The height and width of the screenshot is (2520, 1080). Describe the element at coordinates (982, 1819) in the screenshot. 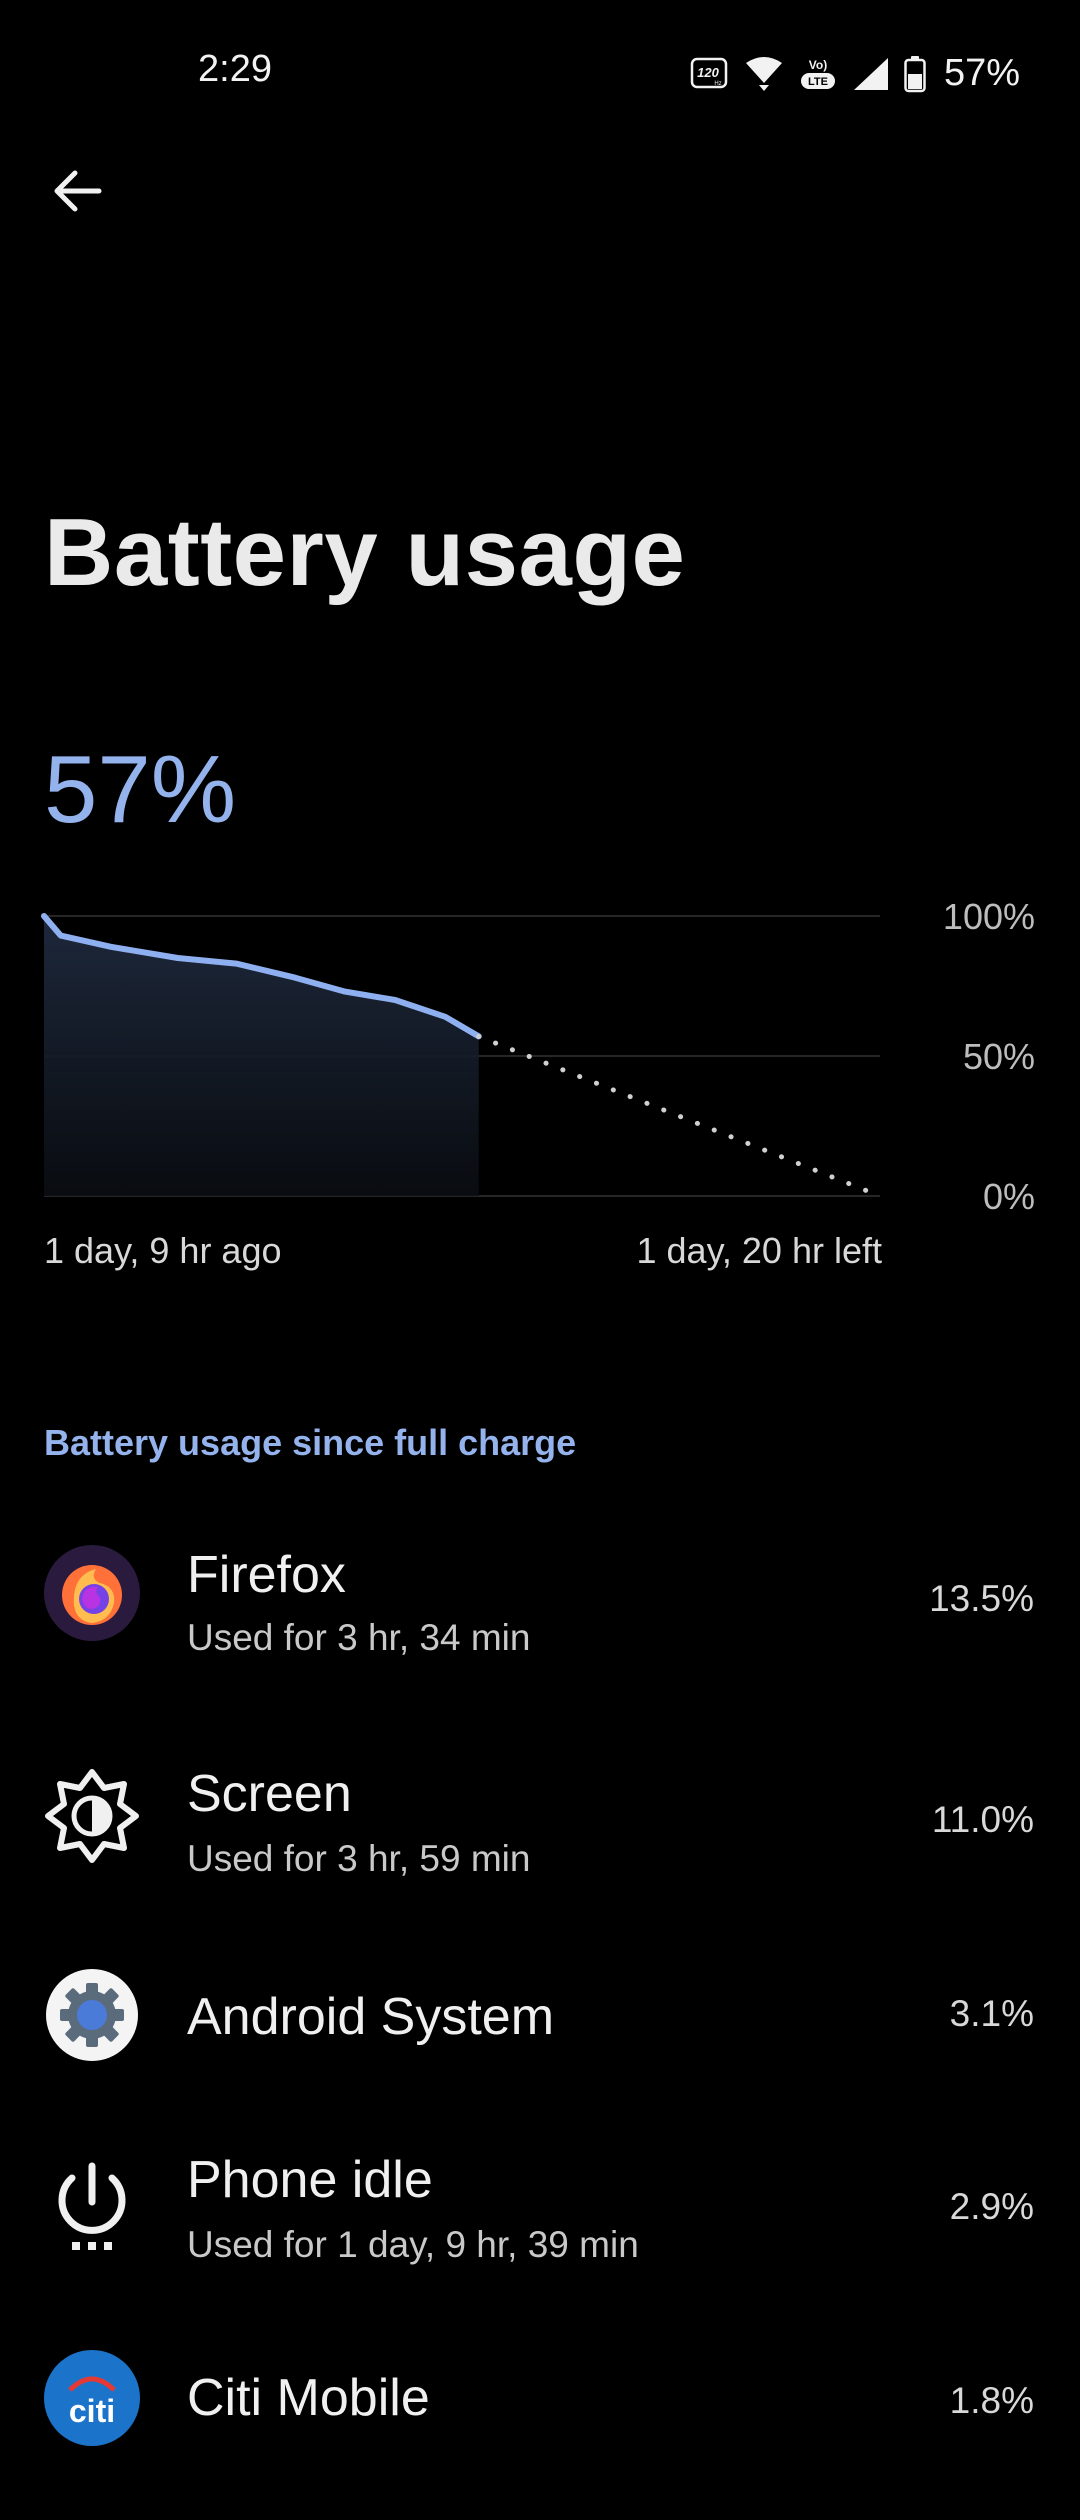

I see `app-battery-percent: 11.0%` at that location.